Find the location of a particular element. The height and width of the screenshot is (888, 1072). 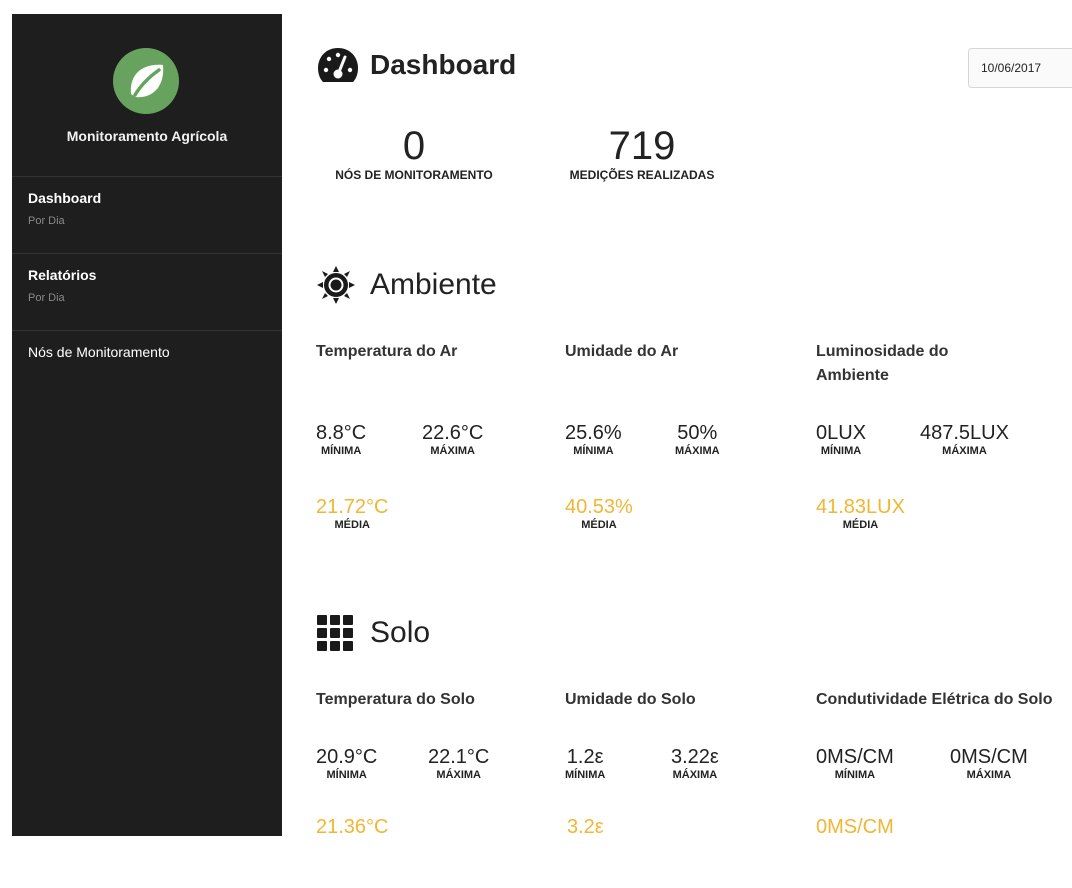

sidebar-item-label: Nós de Monitoramento is located at coordinates (99, 352).